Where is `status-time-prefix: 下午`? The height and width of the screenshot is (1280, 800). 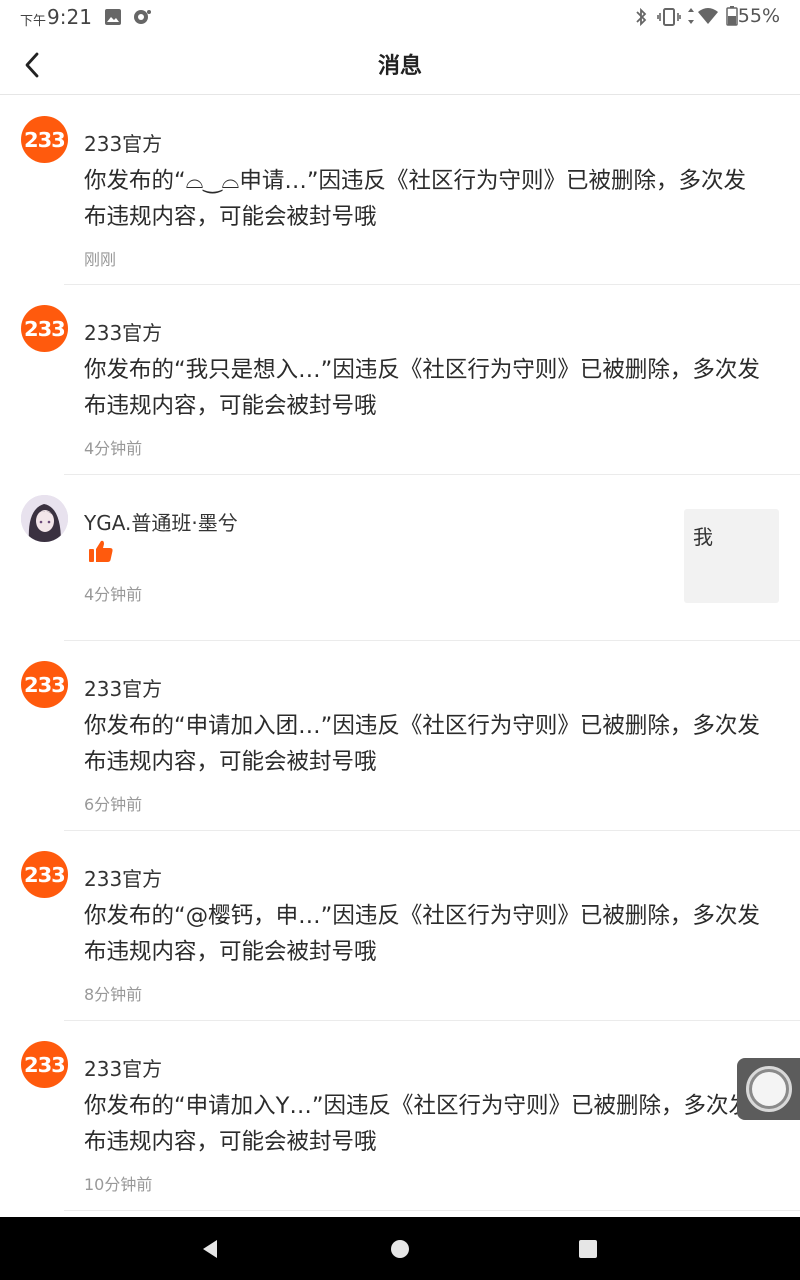 status-time-prefix: 下午 is located at coordinates (33, 21).